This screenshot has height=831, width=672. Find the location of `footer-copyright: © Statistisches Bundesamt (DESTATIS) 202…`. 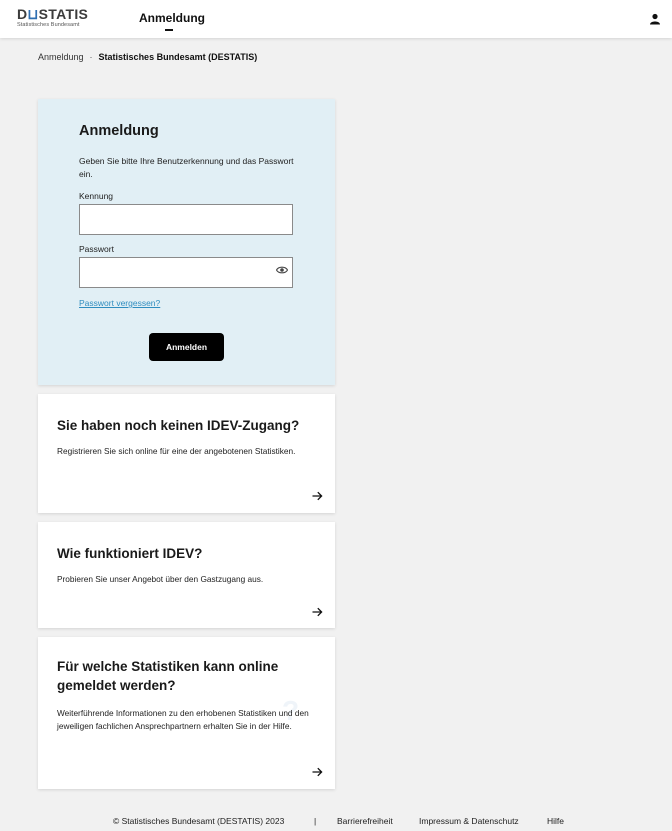

footer-copyright: © Statistisches Bundesamt (DESTATIS) 202… is located at coordinates (199, 821).